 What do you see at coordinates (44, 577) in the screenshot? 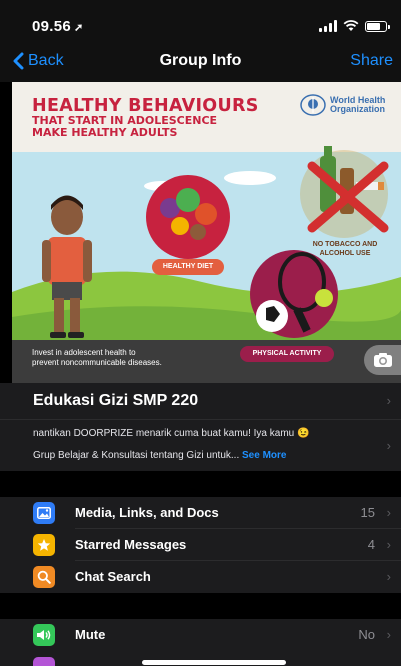
I see `search-icon` at bounding box center [44, 577].